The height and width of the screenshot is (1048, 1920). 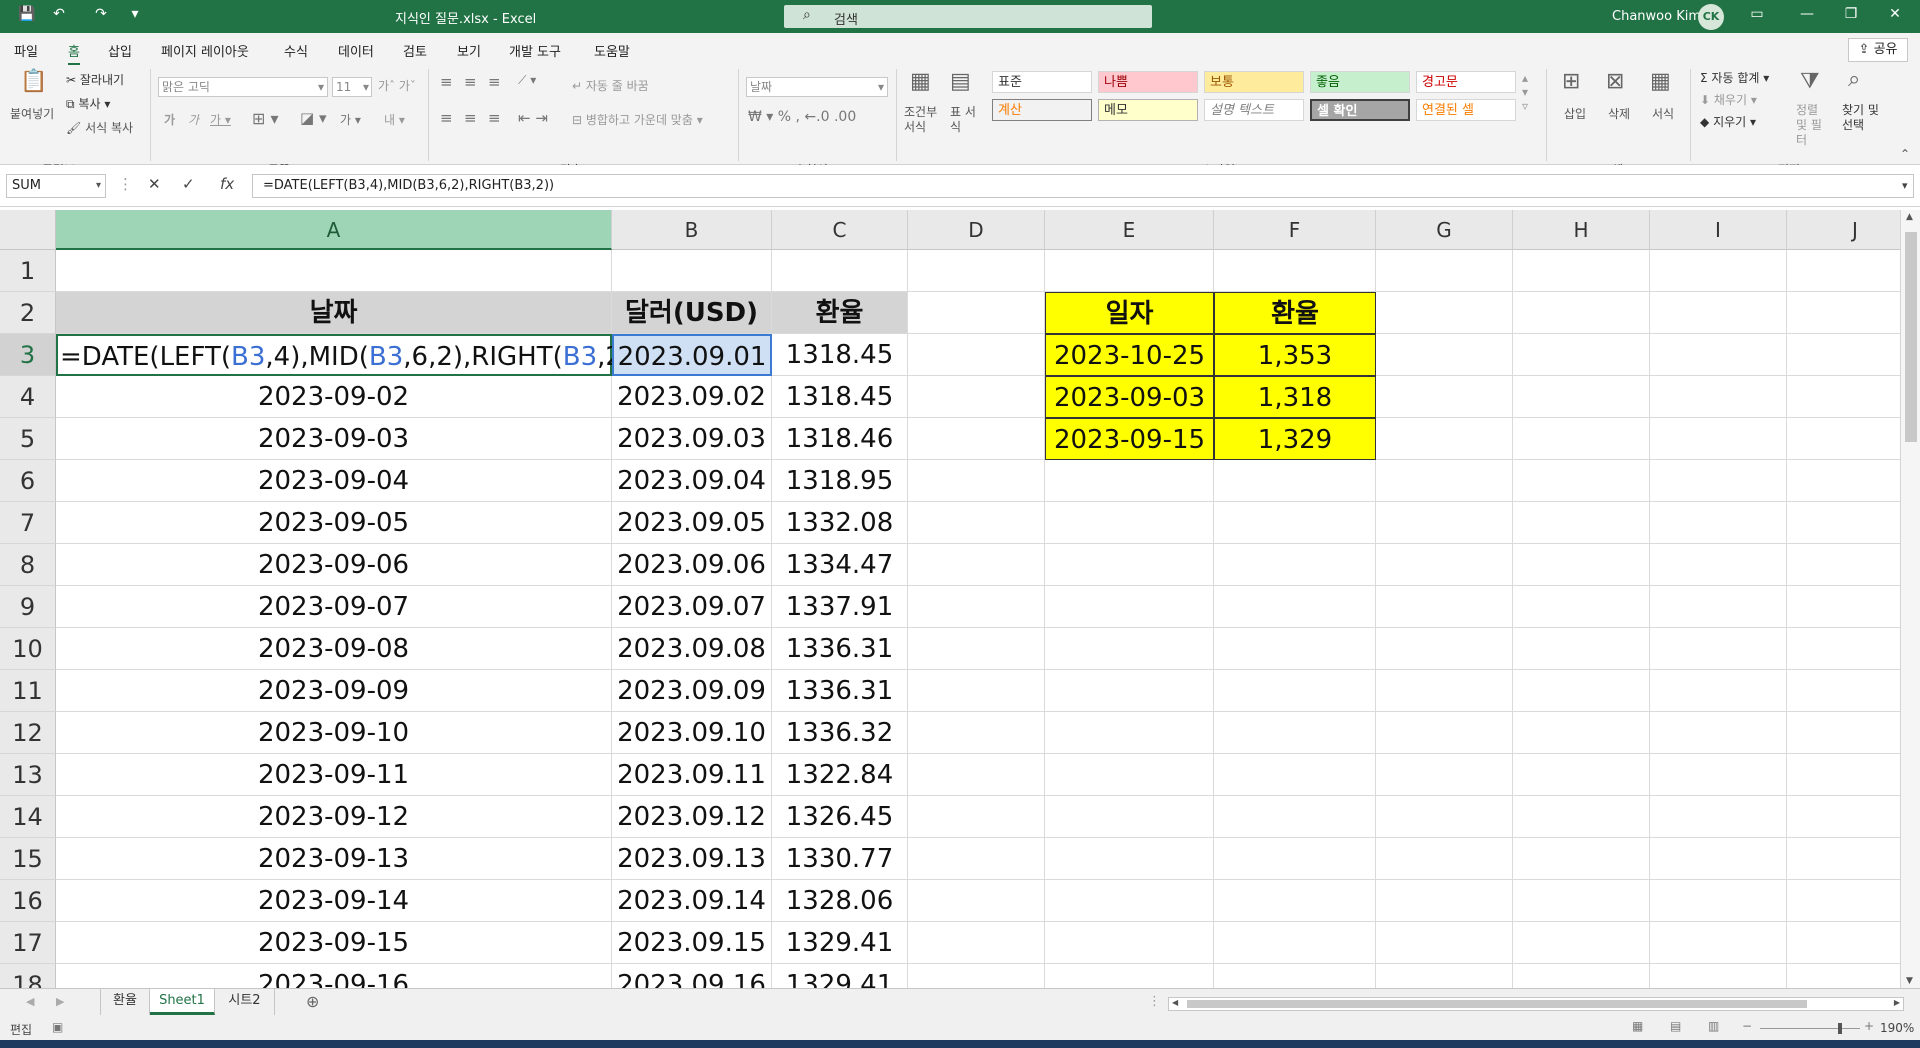 What do you see at coordinates (840, 439) in the screenshot?
I see `rate-cell: 1318.46` at bounding box center [840, 439].